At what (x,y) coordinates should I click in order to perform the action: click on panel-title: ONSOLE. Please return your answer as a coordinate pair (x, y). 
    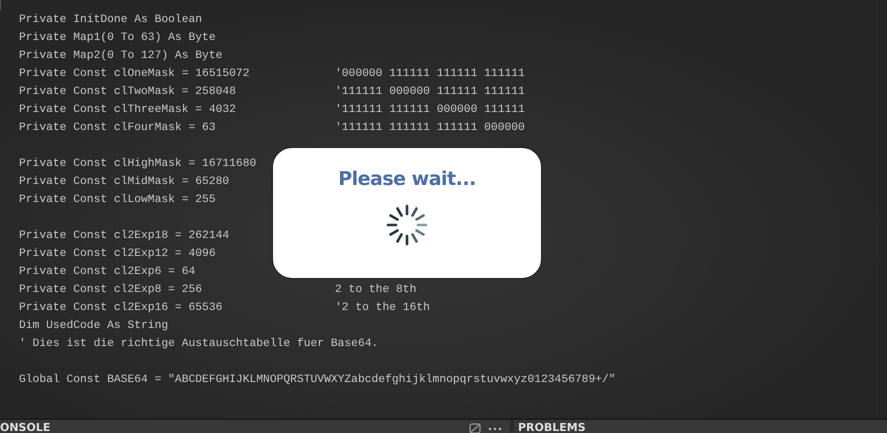
    Looking at the image, I should click on (25, 426).